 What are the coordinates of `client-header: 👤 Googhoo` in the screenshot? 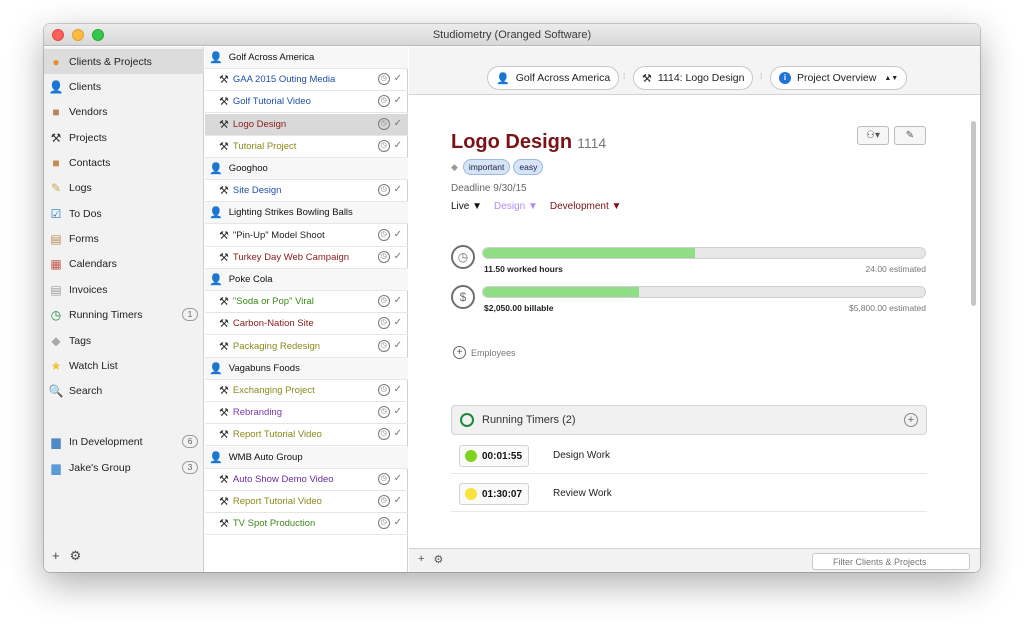 It's located at (306, 169).